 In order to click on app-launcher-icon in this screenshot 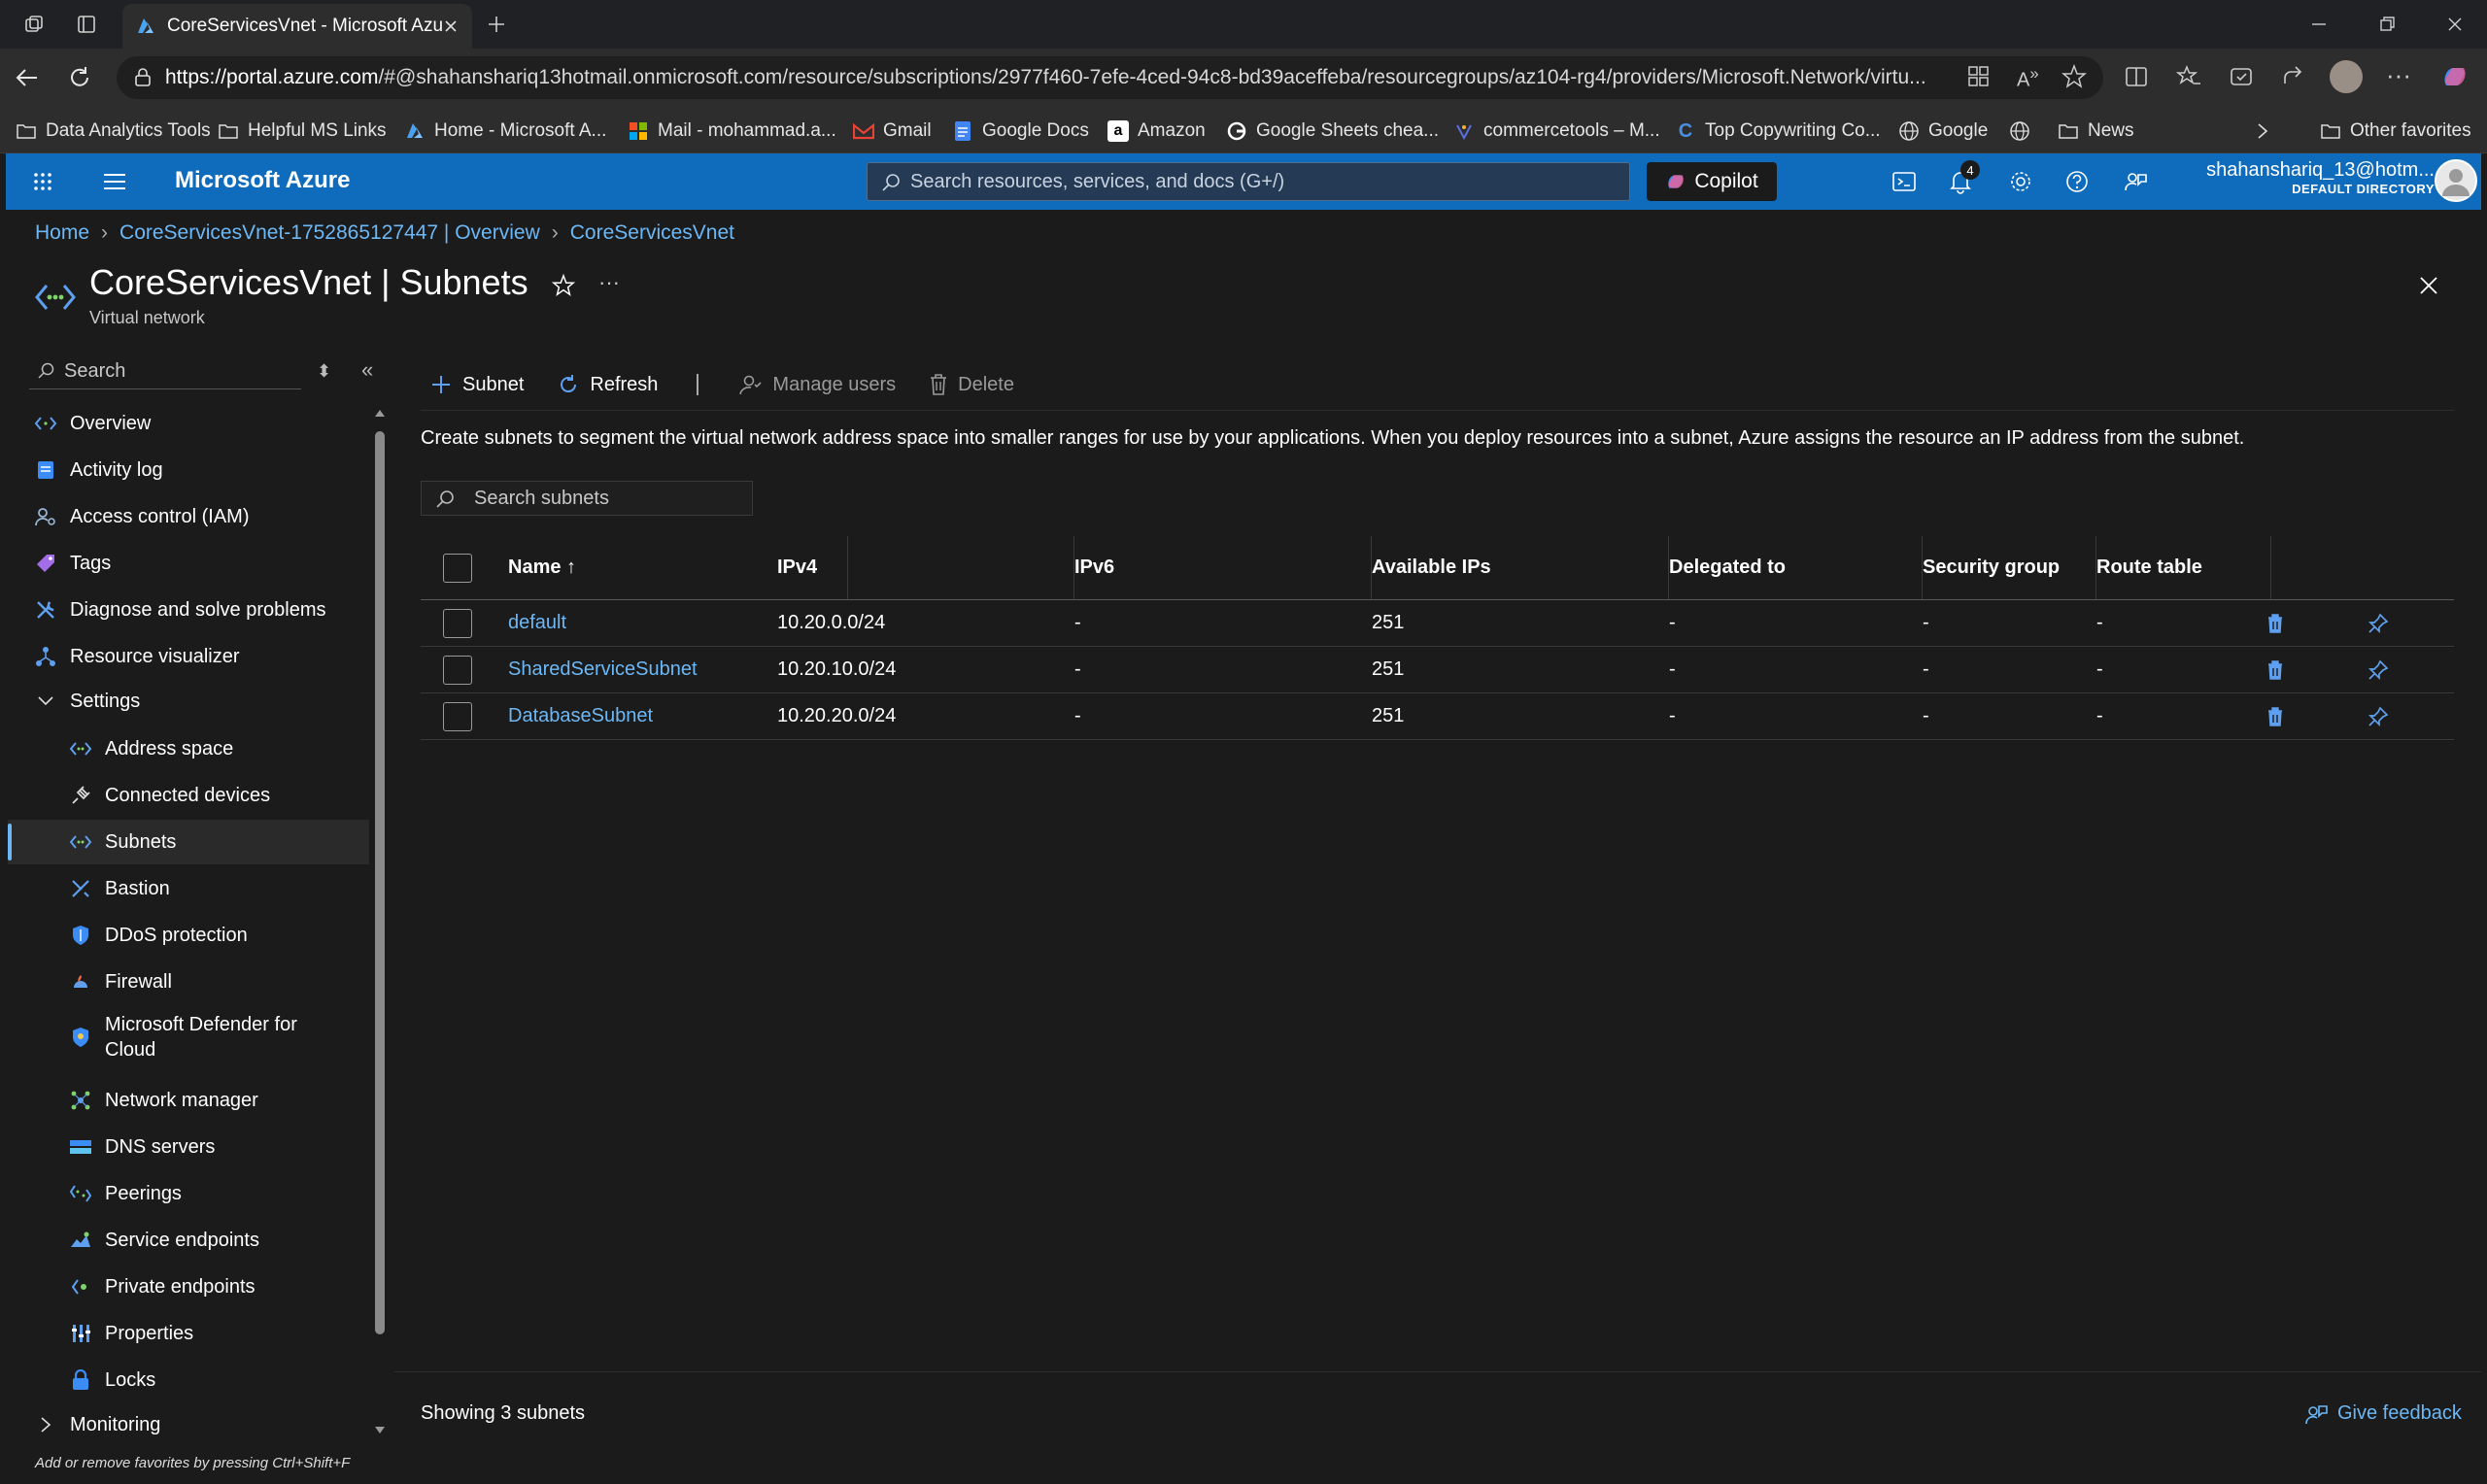, I will do `click(42, 181)`.